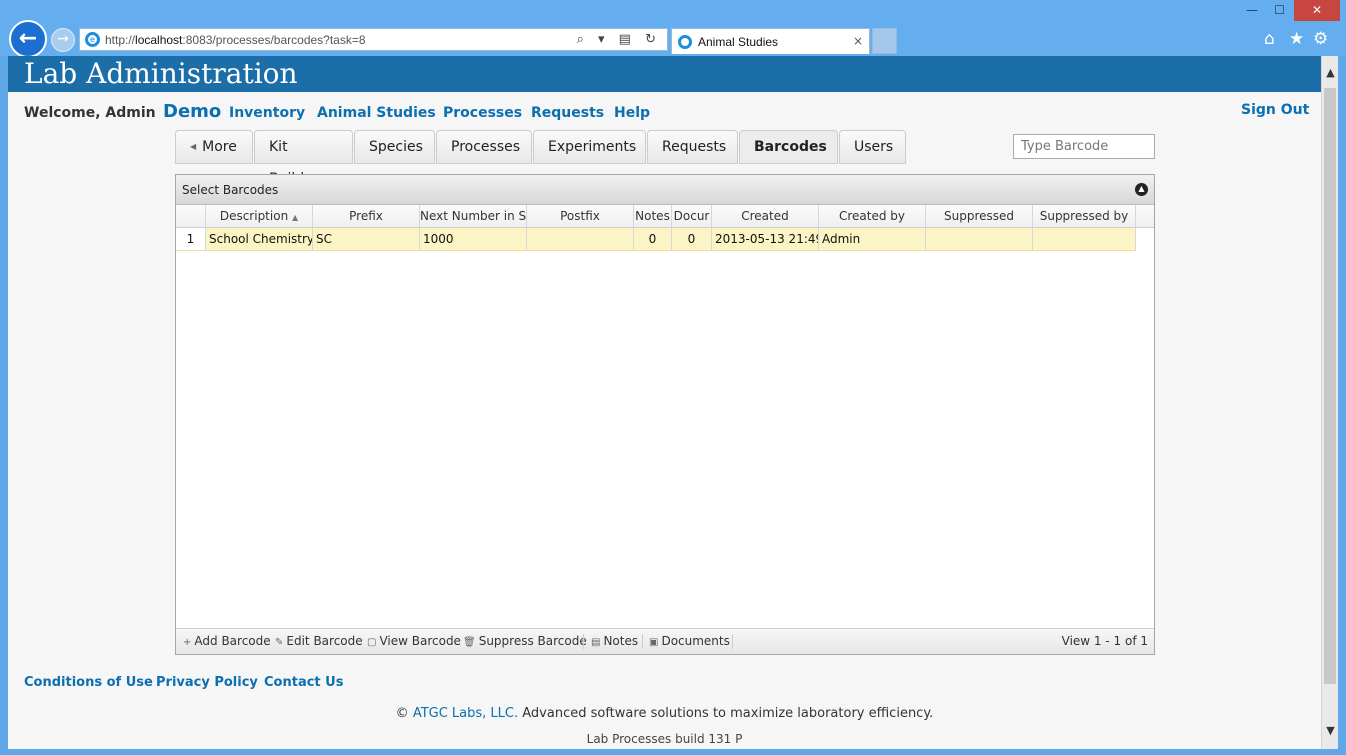  I want to click on tab-close-icon: ×, so click(858, 41).